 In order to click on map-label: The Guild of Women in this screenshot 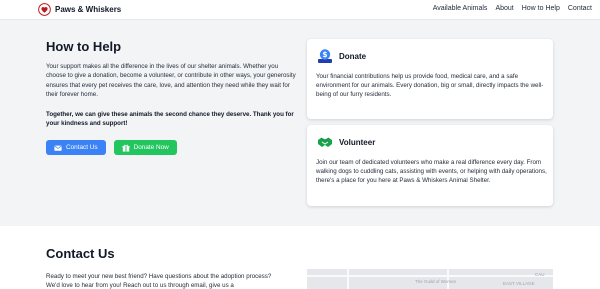, I will do `click(436, 281)`.